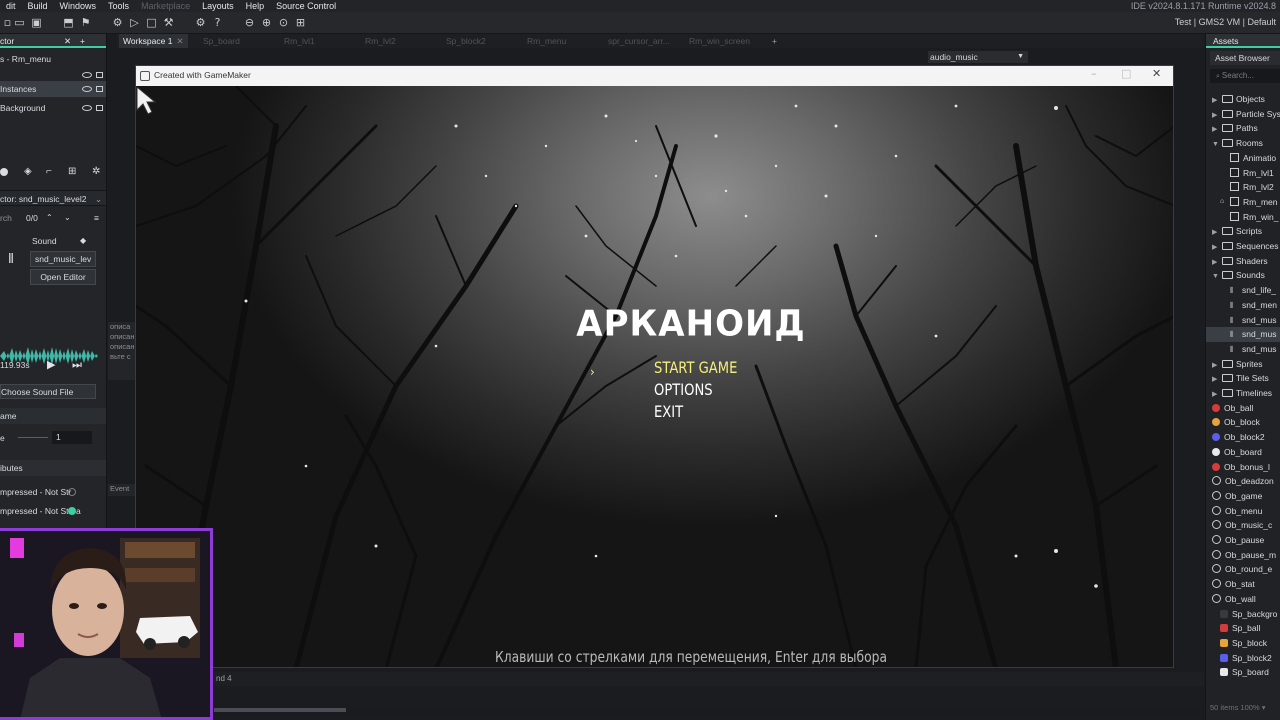  What do you see at coordinates (1243, 628) in the screenshot?
I see `asset-tree-item: Sp_ball` at bounding box center [1243, 628].